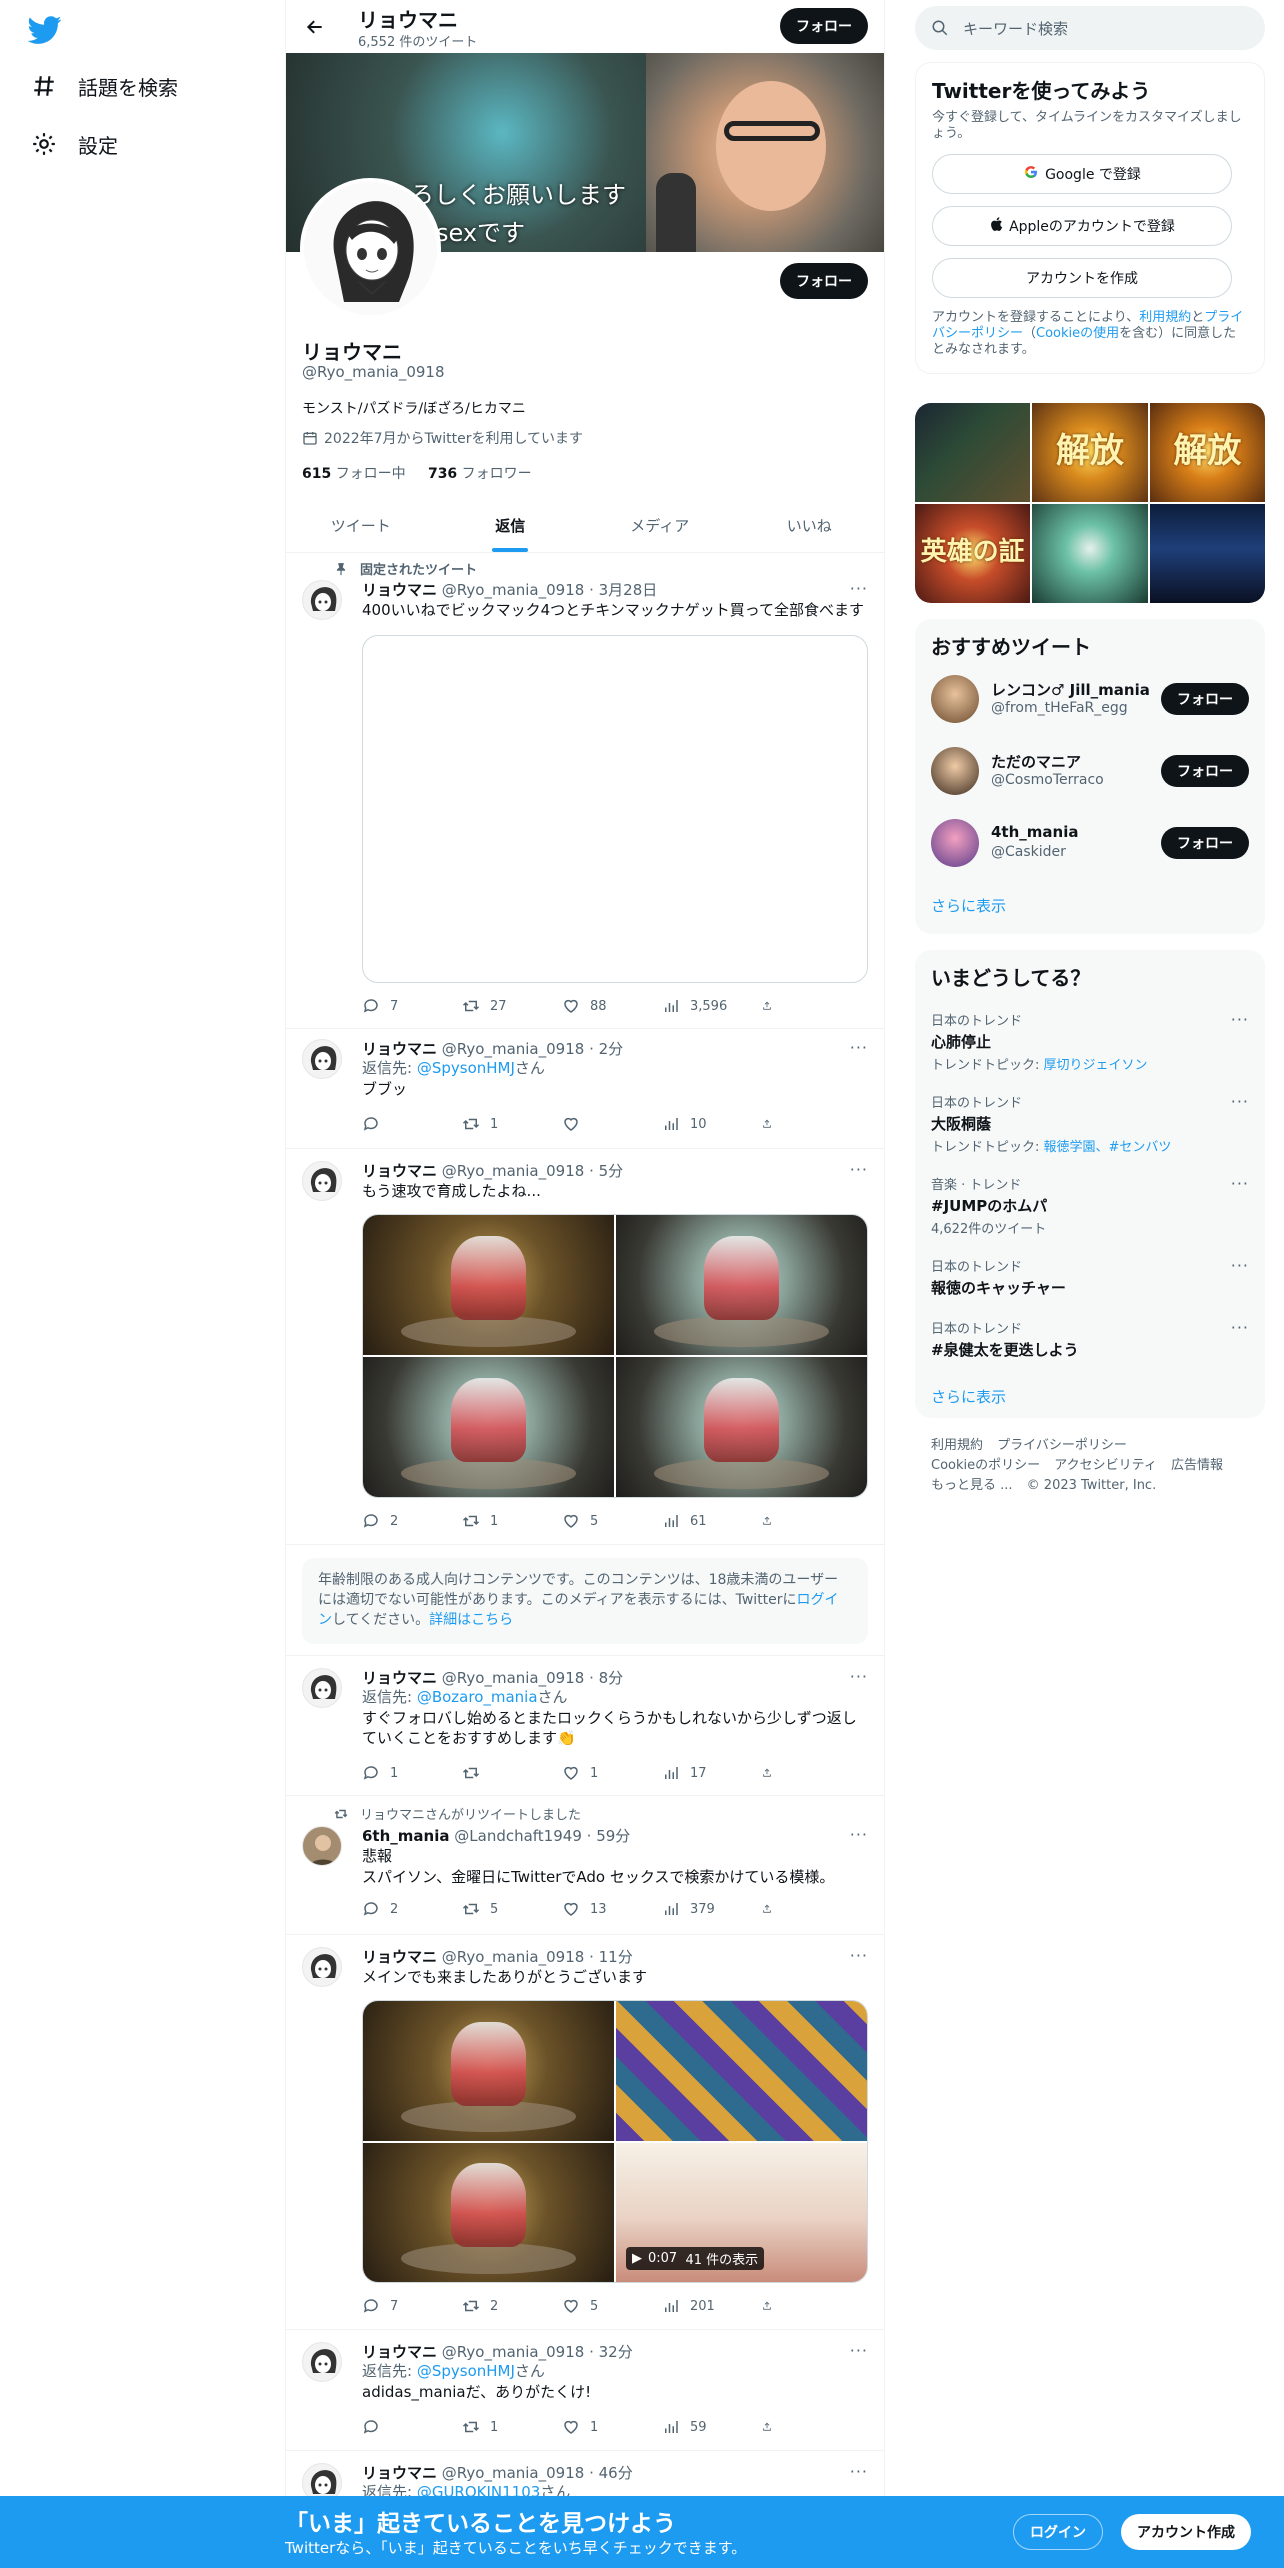 The width and height of the screenshot is (1284, 2568). What do you see at coordinates (480, 474) in the screenshot?
I see `followers-link: 736 フォロワー` at bounding box center [480, 474].